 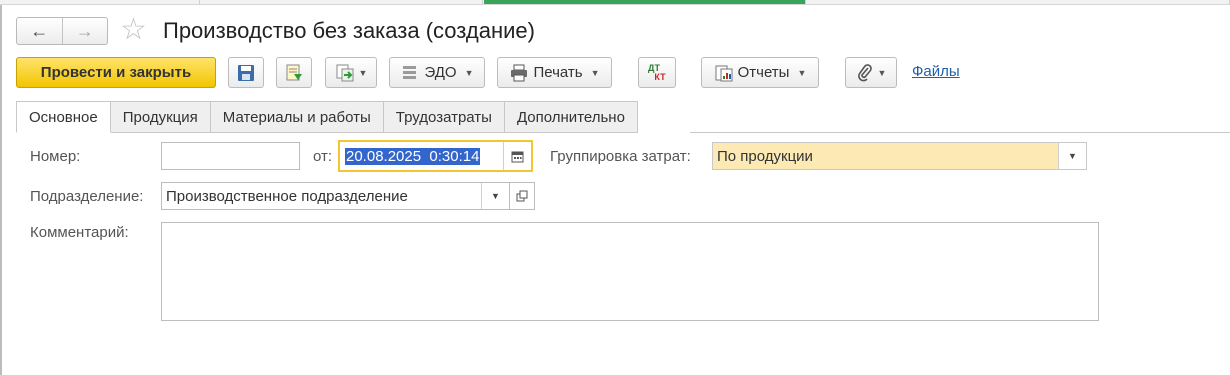 I want to click on printer-icon, so click(x=519, y=72).